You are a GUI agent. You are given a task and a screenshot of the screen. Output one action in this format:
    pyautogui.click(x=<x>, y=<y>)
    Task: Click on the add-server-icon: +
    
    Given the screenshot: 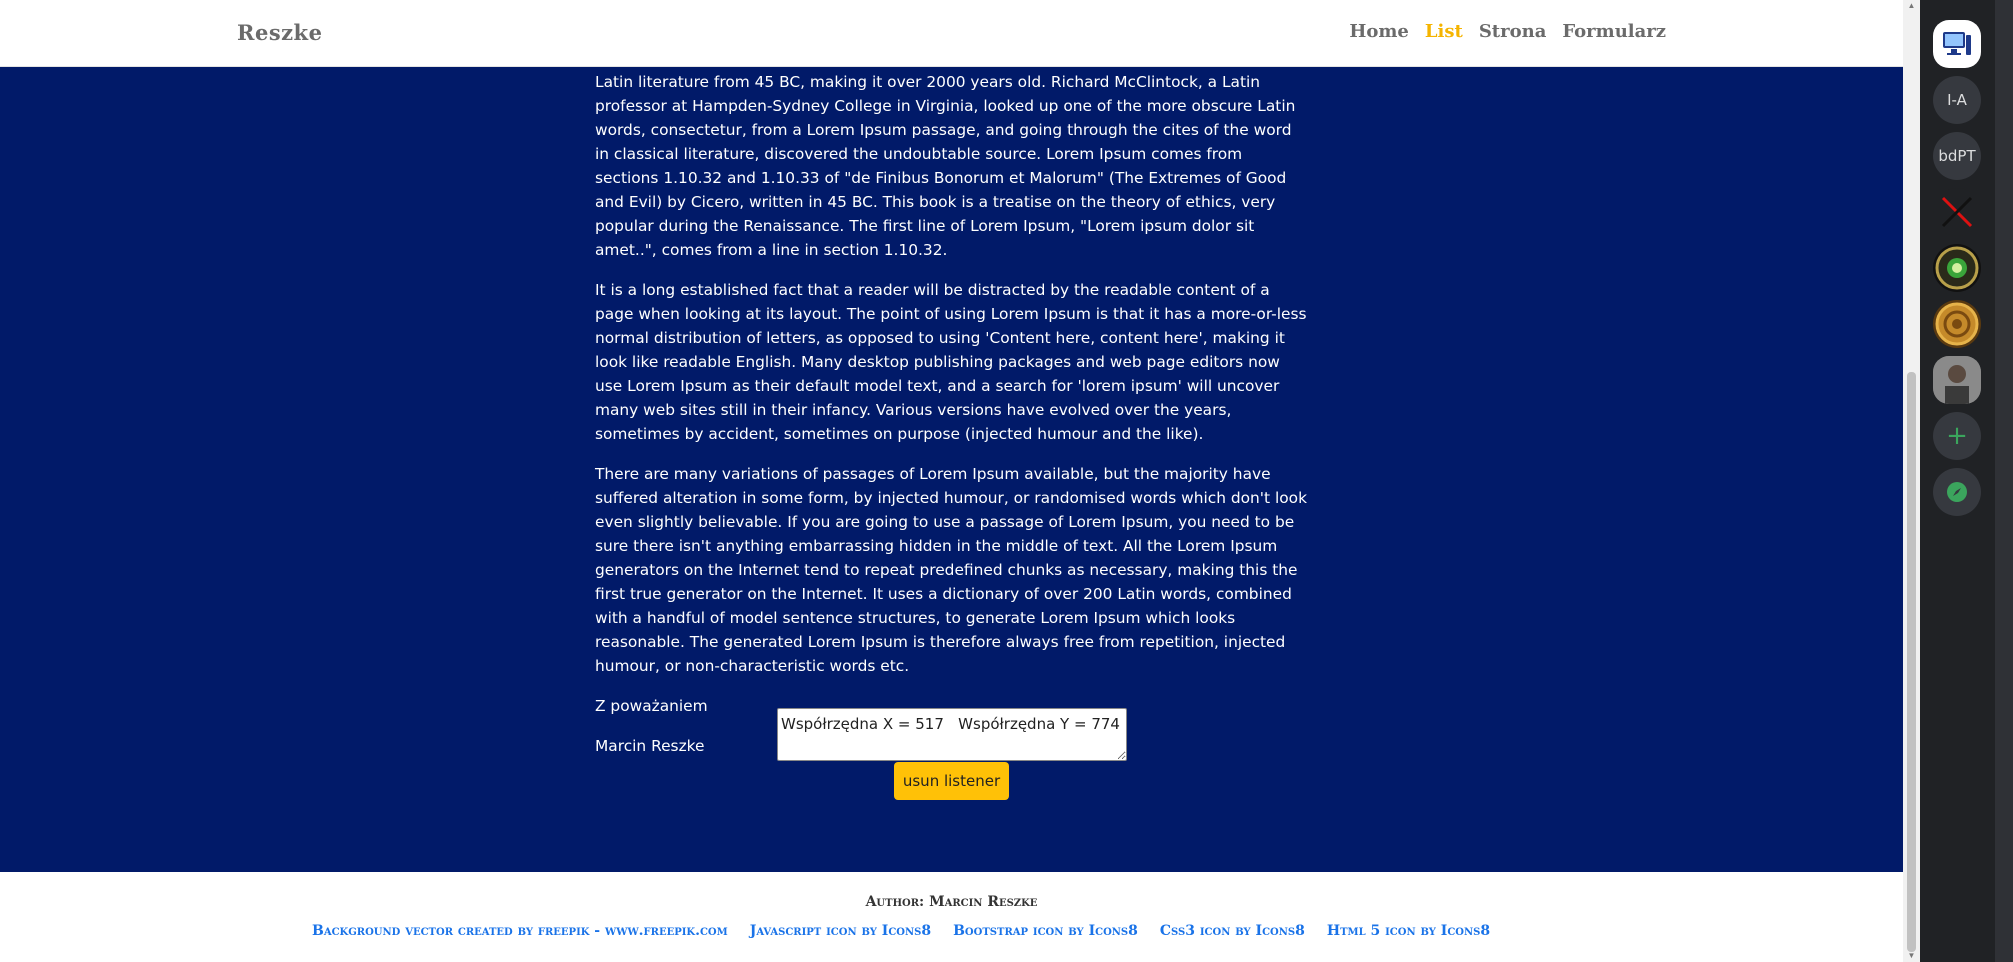 What is the action you would take?
    pyautogui.click(x=1957, y=436)
    